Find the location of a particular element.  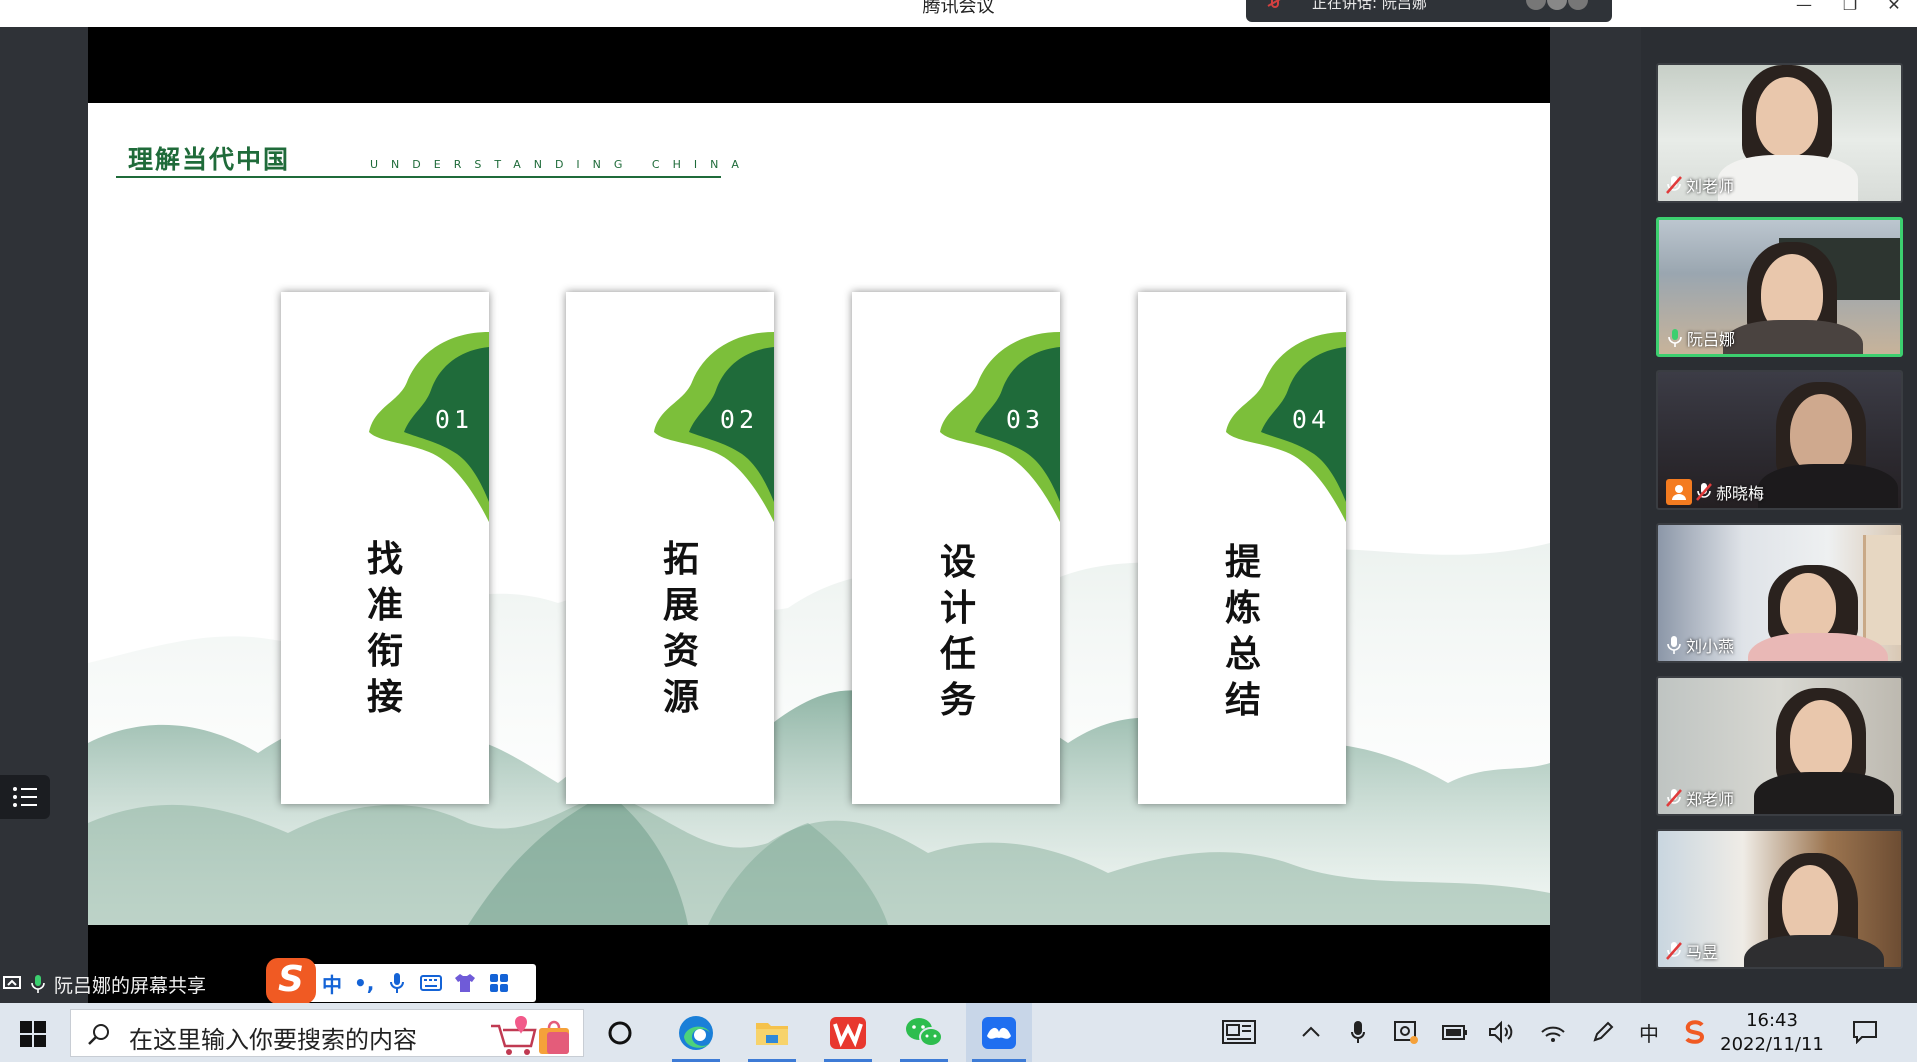

participant-label: 刘老师 is located at coordinates (1700, 185).